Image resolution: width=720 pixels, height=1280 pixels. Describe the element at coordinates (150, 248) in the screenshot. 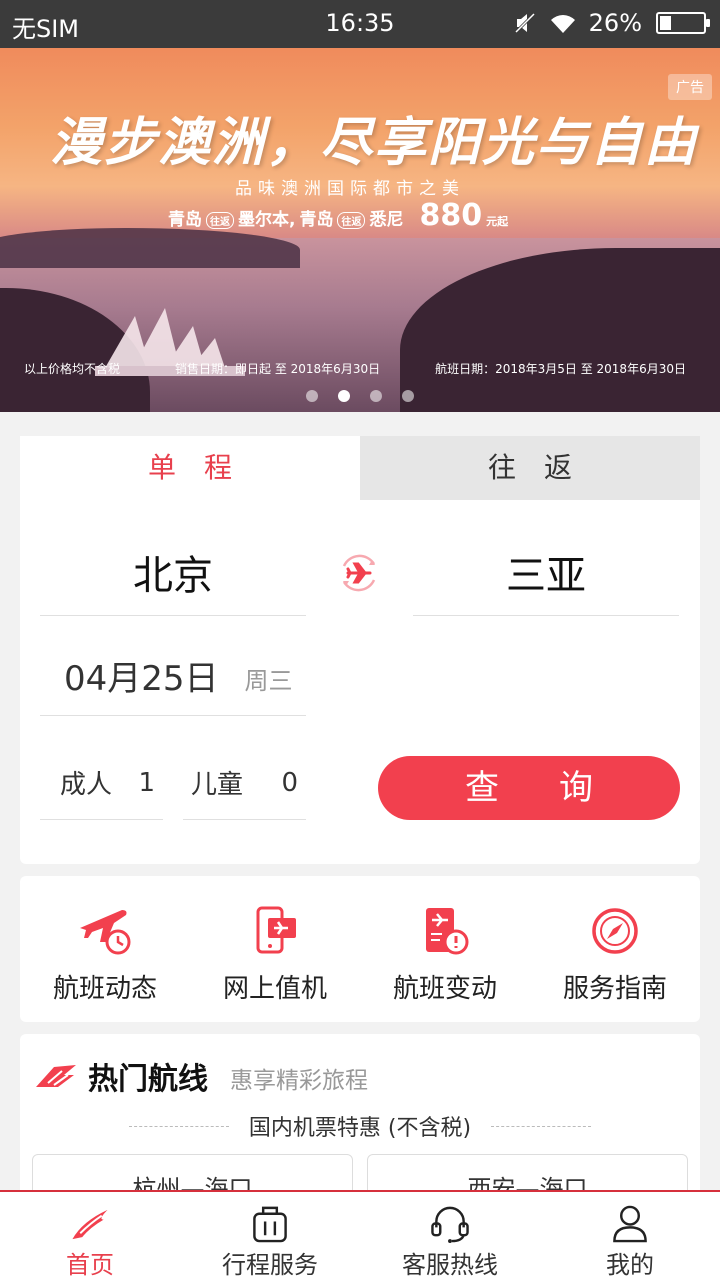

I see `banner-land` at that location.